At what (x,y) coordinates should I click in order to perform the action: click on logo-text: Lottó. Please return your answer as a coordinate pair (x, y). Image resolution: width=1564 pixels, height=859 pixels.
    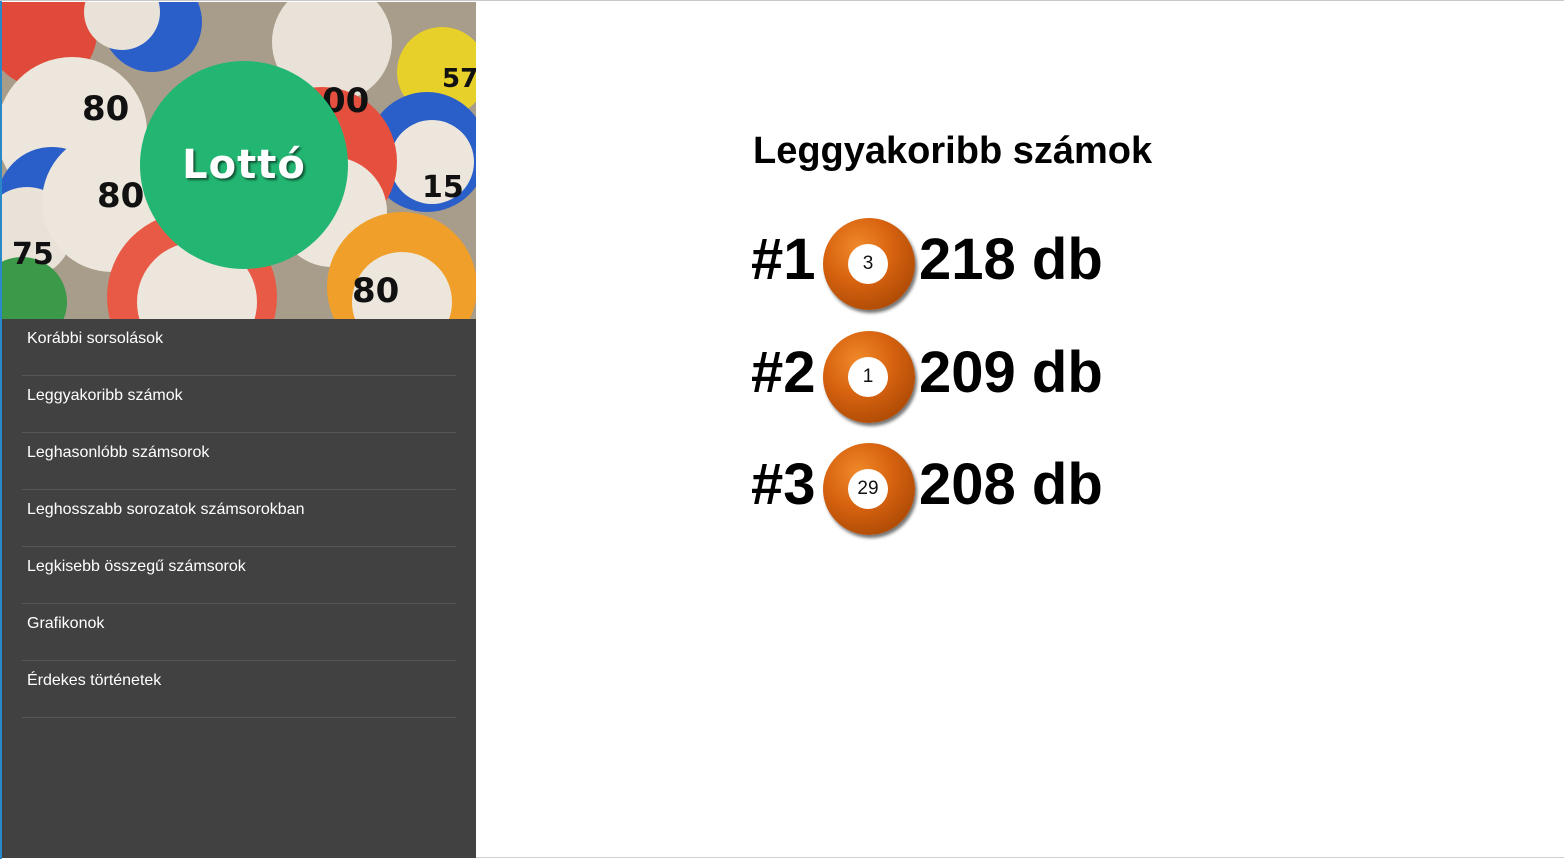
    Looking at the image, I should click on (244, 165).